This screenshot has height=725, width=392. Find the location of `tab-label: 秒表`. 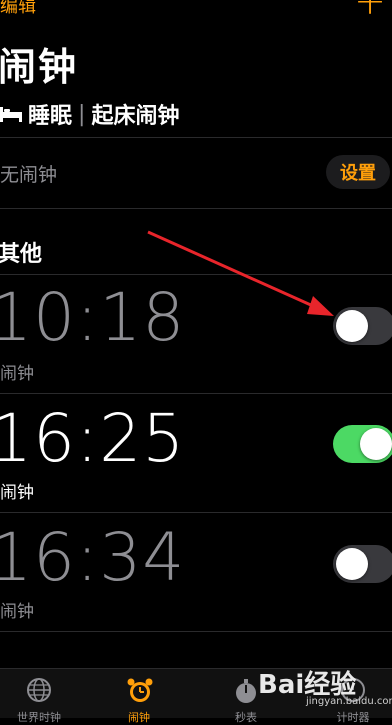

tab-label: 秒表 is located at coordinates (246, 717).